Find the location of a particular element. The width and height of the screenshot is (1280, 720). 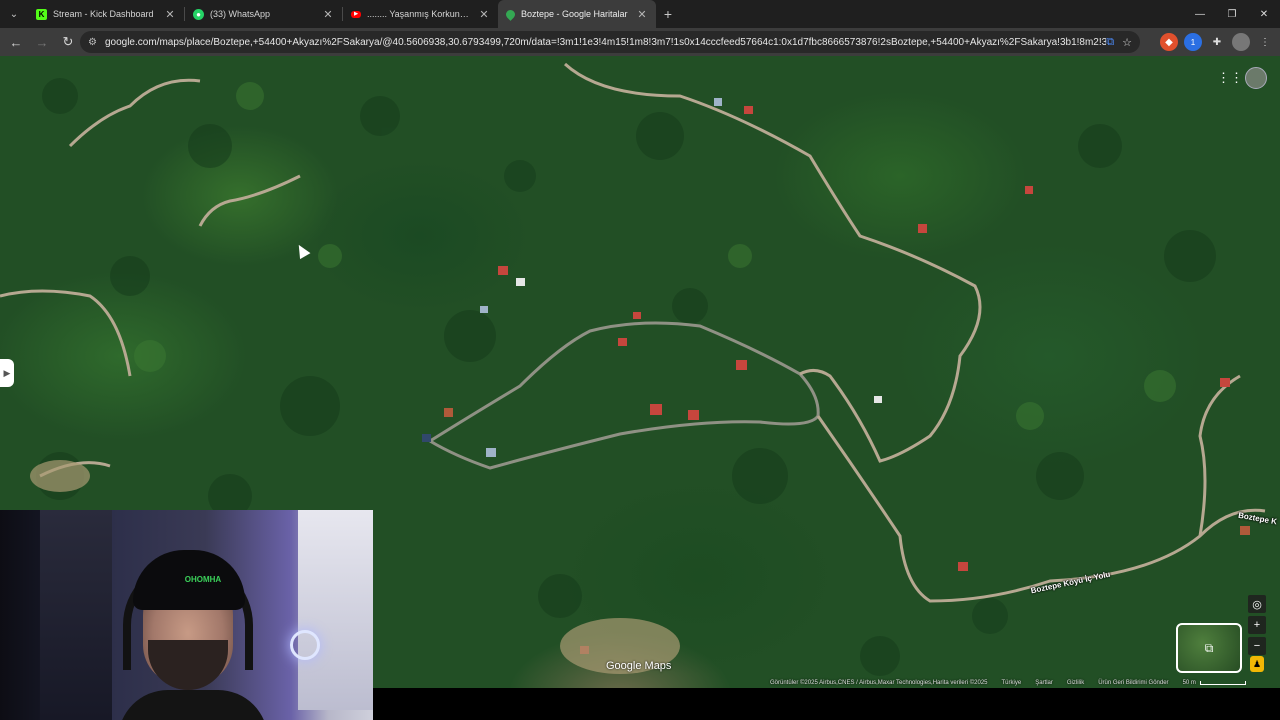

privacy-link: Gizlilik is located at coordinates (1075, 683).